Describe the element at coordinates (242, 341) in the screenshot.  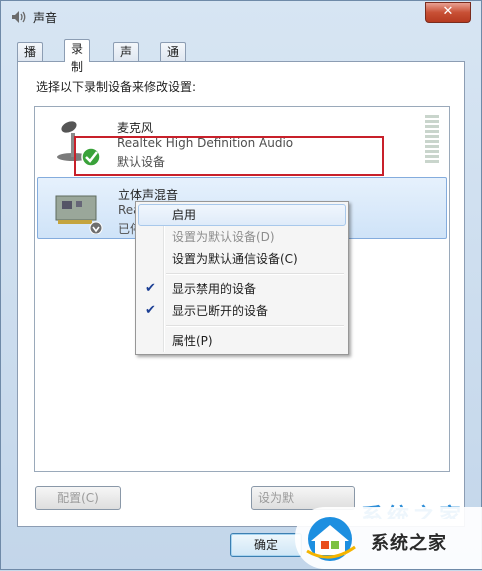
I see `menu-item-properties: 属性(P)` at that location.